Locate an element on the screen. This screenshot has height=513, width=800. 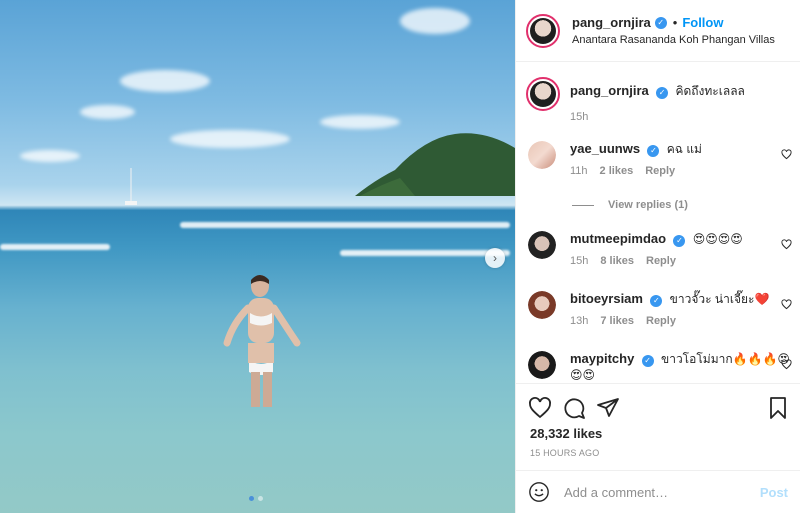
comment-item: mutmeepimdao ✓ 😍😍😍😍 15h 8 likes Reply is located at coordinates (664, 249).